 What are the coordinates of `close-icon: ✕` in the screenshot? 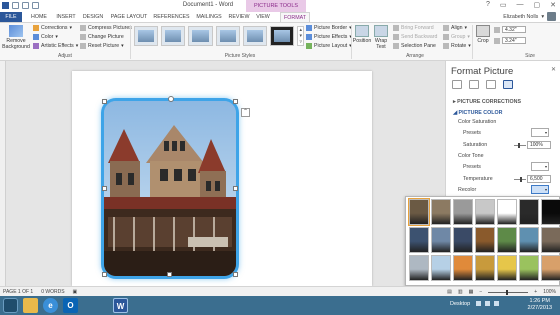 It's located at (553, 69).